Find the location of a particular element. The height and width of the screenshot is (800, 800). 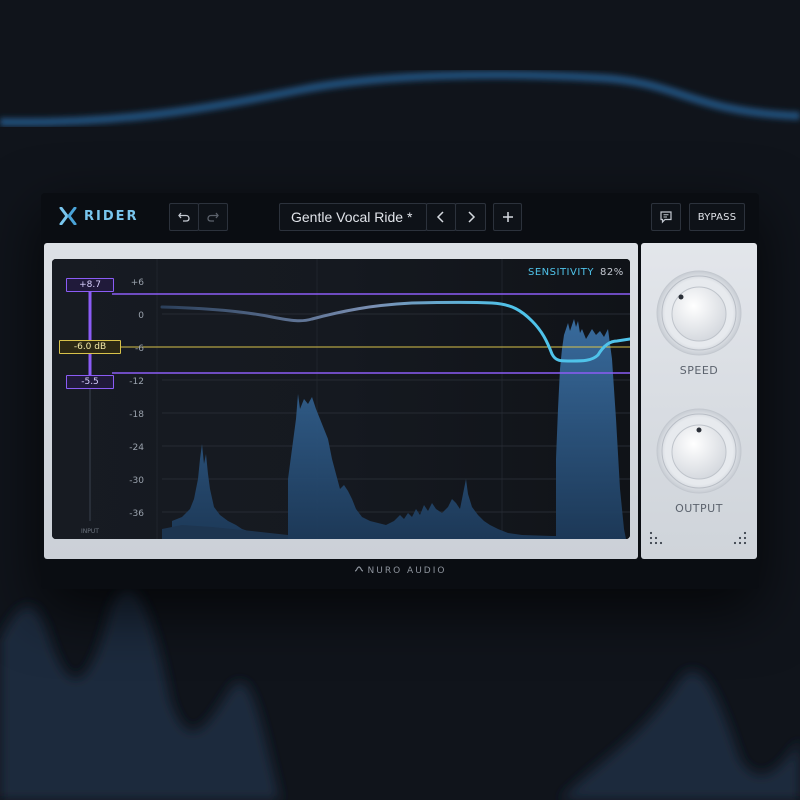

scale-label: -36 is located at coordinates (136, 514).